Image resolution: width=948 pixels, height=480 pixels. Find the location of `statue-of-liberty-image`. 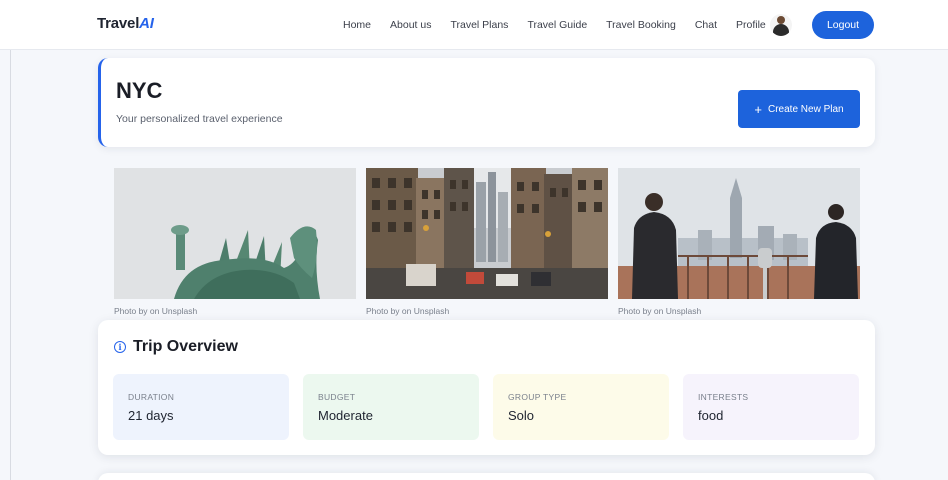

statue-of-liberty-image is located at coordinates (235, 233).